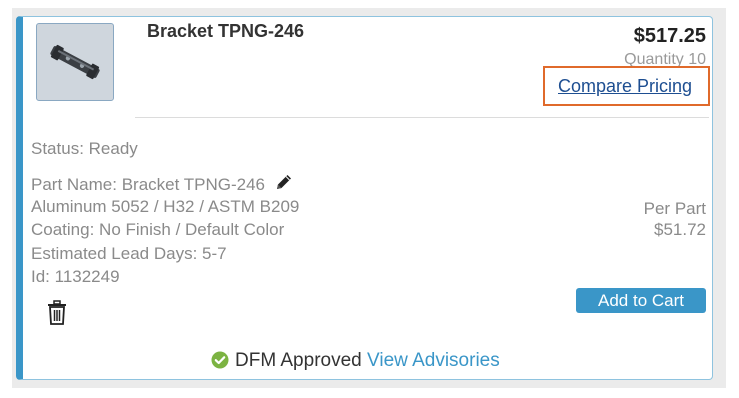 This screenshot has width=739, height=398. What do you see at coordinates (158, 229) in the screenshot?
I see `coating-text: Coating: No Finish / Default Color` at bounding box center [158, 229].